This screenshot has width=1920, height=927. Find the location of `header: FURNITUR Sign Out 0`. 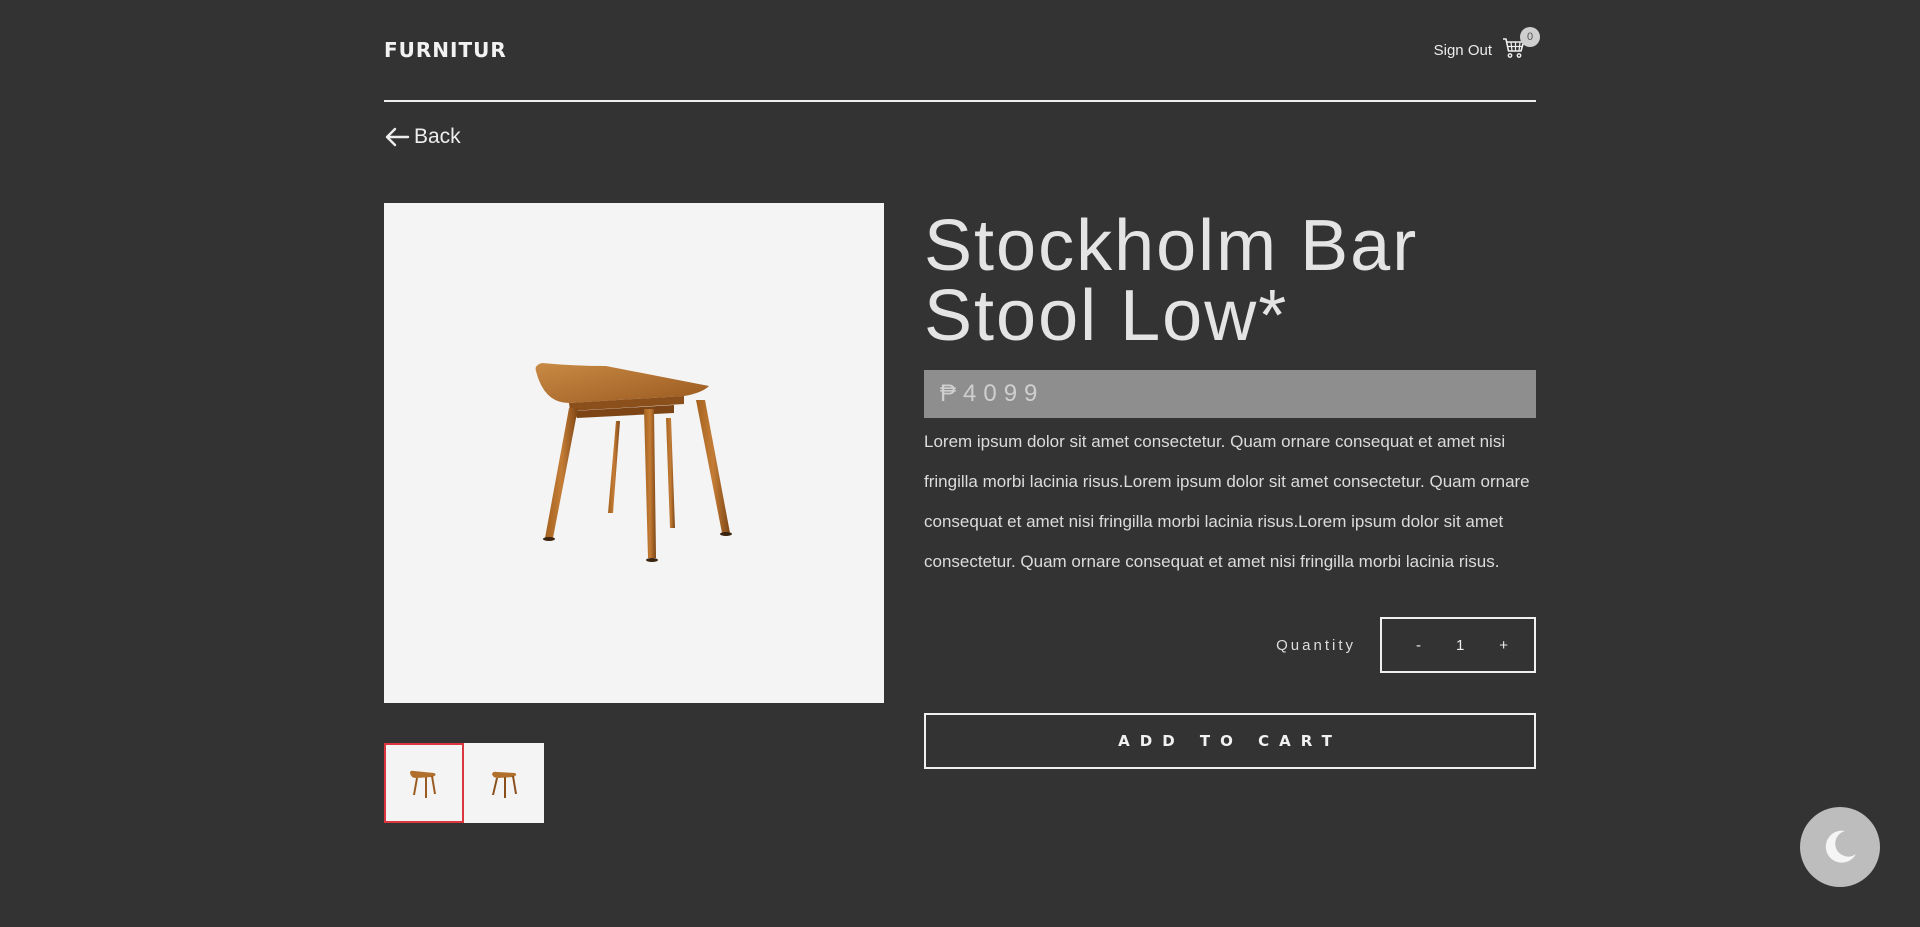

header: FURNITUR Sign Out 0 is located at coordinates (962, 51).